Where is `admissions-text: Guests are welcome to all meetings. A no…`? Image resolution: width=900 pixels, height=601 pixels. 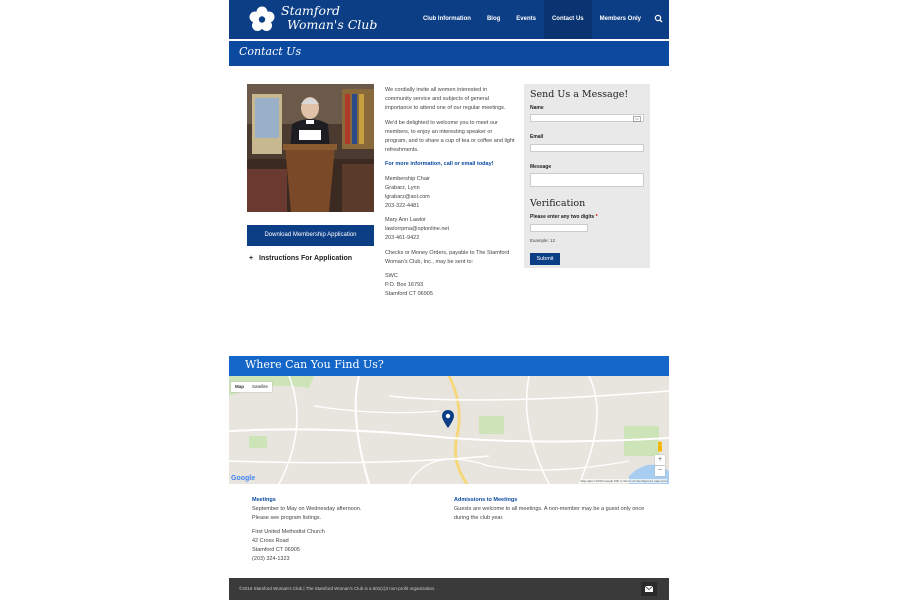
admissions-text: Guests are welcome to all meetings. A no… is located at coordinates (549, 513).